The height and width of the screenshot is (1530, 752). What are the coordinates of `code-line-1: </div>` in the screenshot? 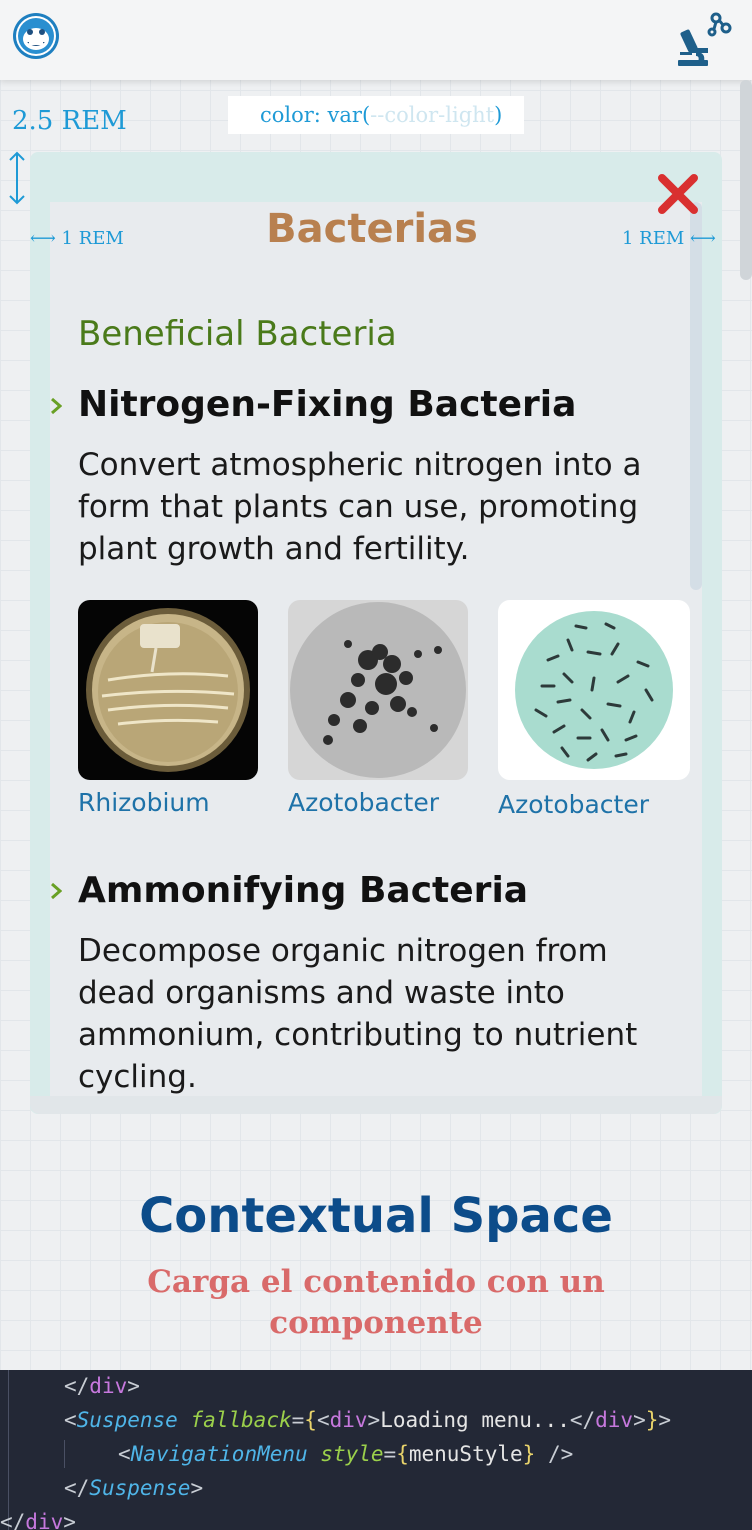 It's located at (102, 1386).